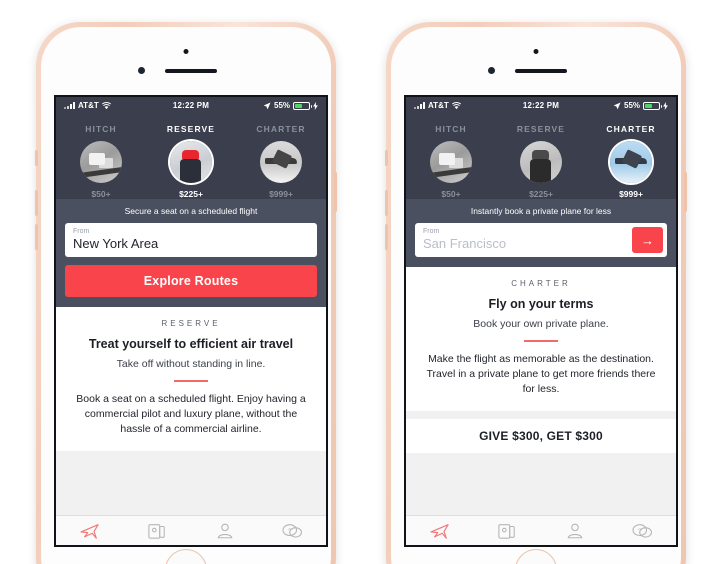  Describe the element at coordinates (191, 281) in the screenshot. I see `explore-routes-button: Explore Routes` at that location.